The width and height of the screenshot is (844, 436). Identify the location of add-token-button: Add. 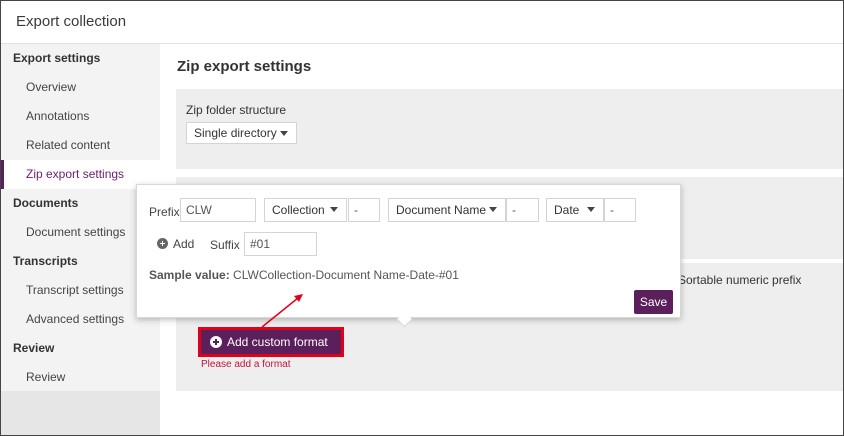
(175, 244).